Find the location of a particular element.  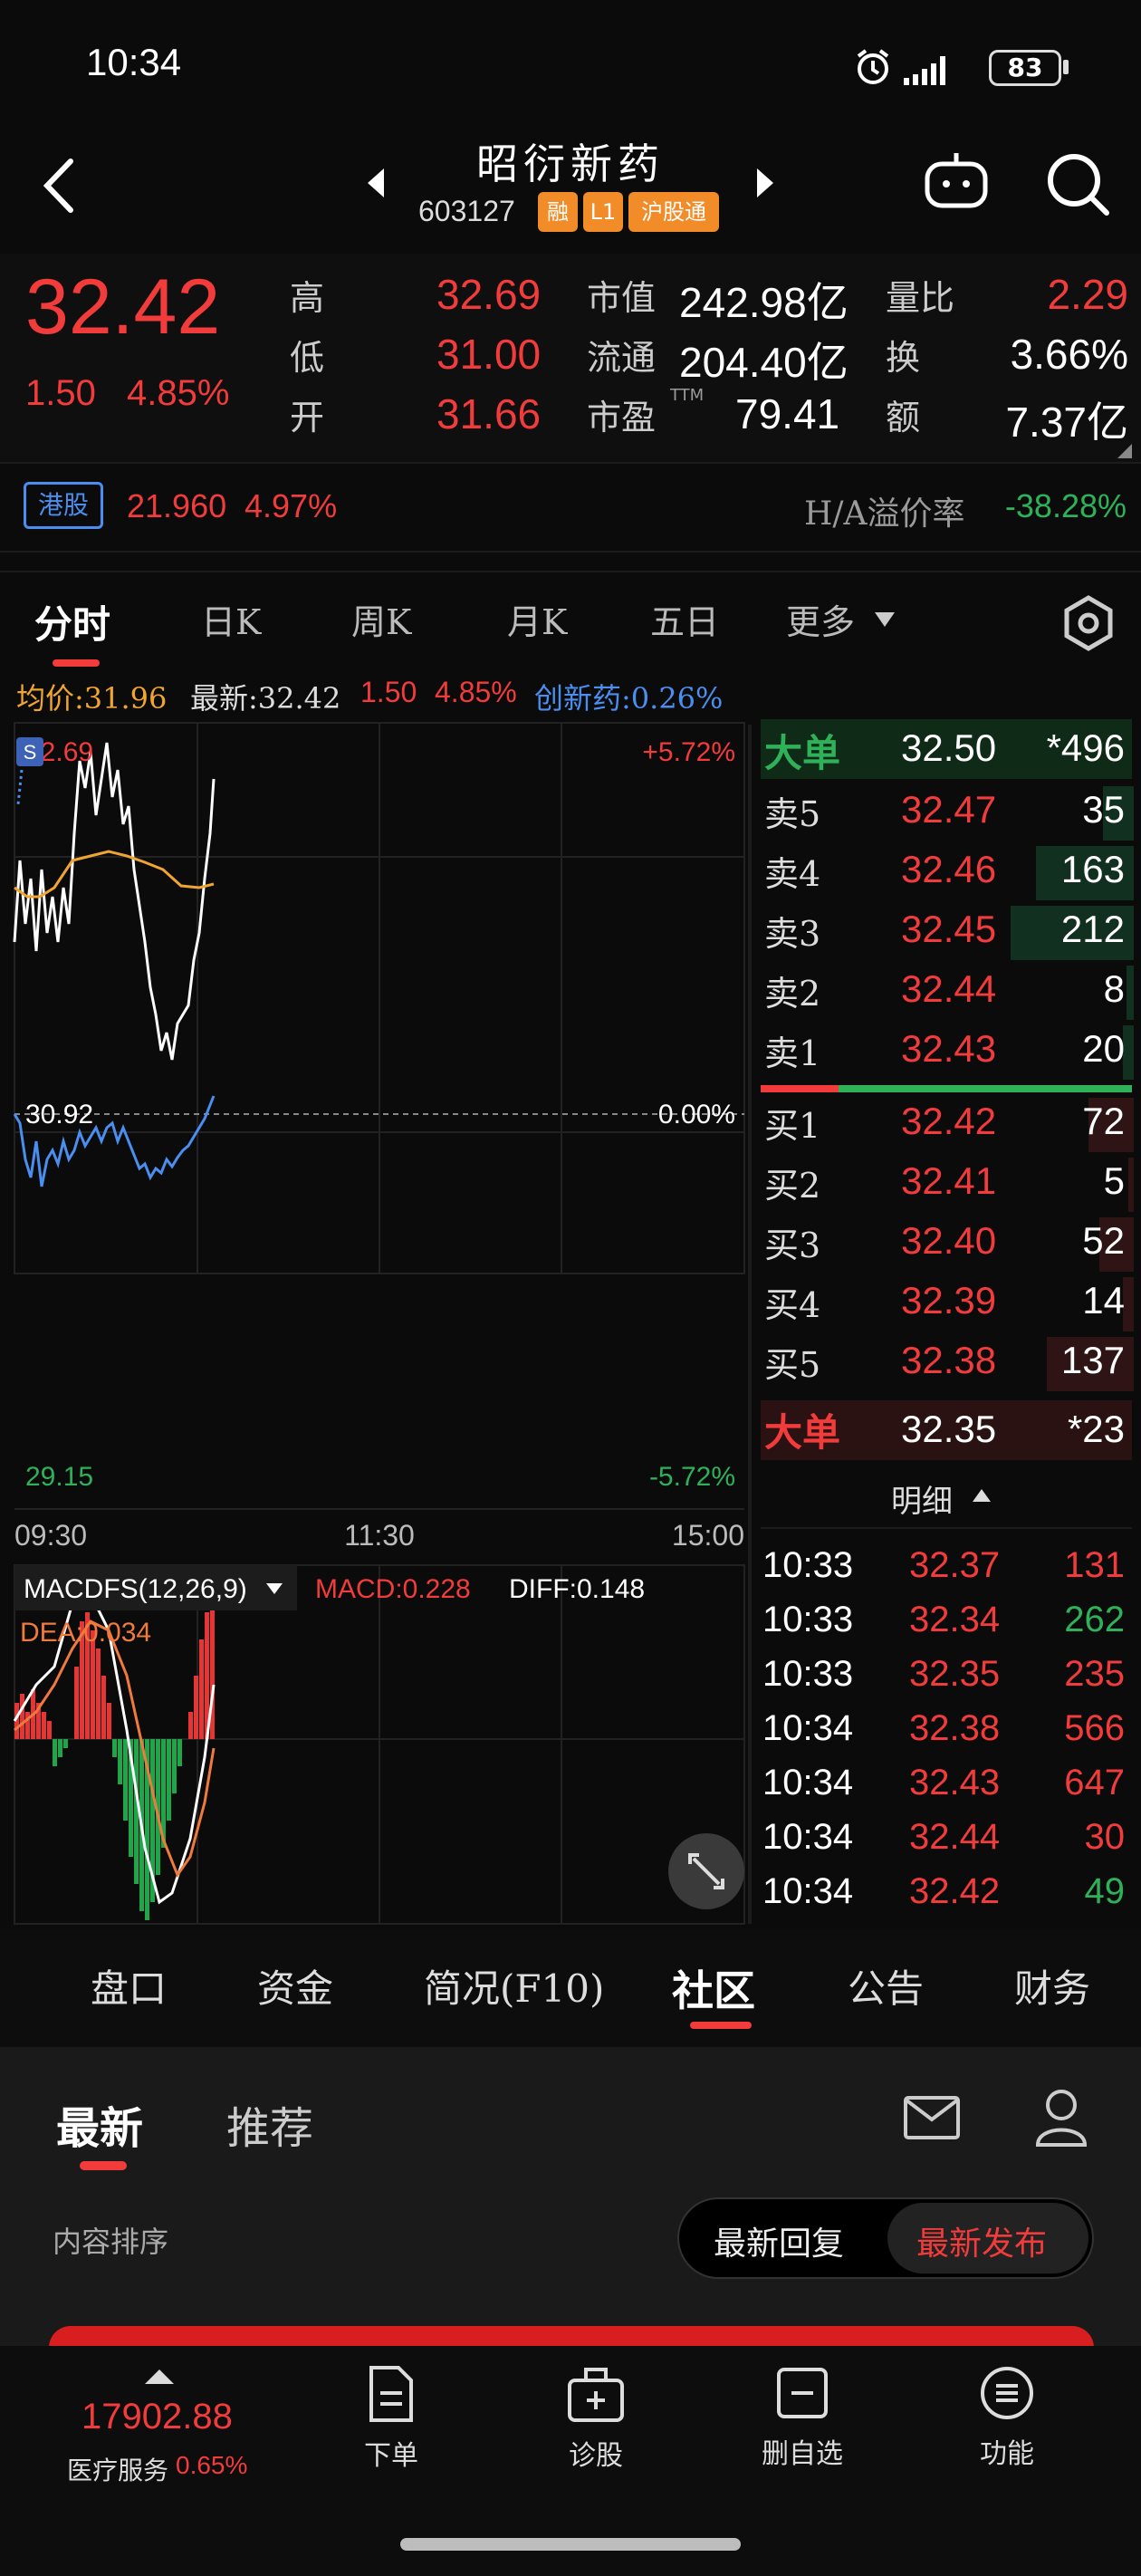

volratio-value: 2.29 is located at coordinates (1087, 294).